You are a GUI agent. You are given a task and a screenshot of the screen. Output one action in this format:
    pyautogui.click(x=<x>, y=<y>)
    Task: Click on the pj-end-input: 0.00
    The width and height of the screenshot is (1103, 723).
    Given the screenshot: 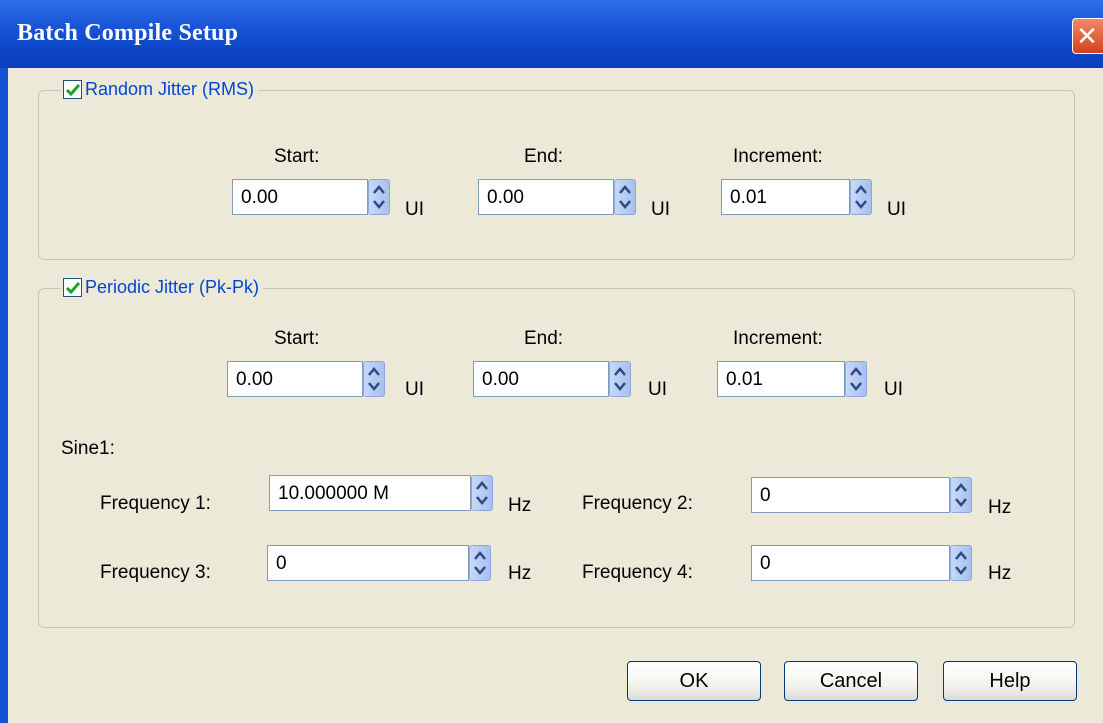 What is the action you would take?
    pyautogui.click(x=541, y=379)
    